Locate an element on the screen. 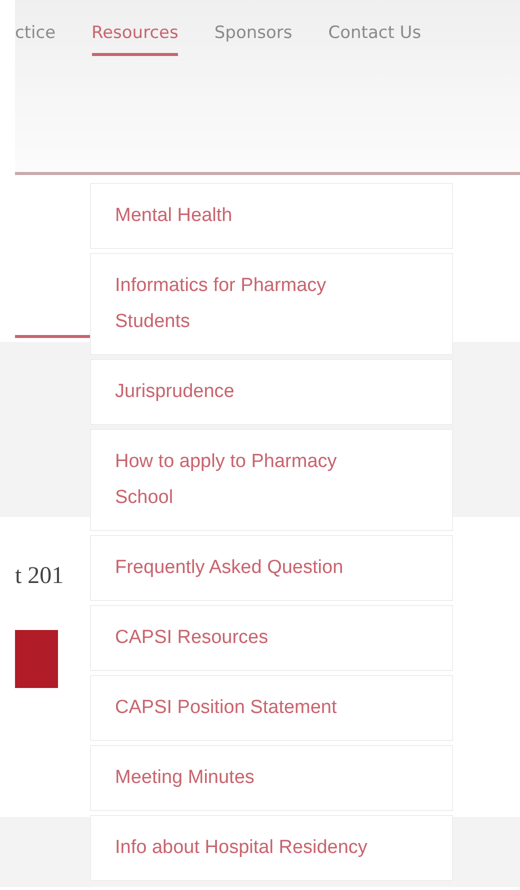 This screenshot has height=890, width=520. menu-item: Info about Hospital Residency is located at coordinates (271, 848).